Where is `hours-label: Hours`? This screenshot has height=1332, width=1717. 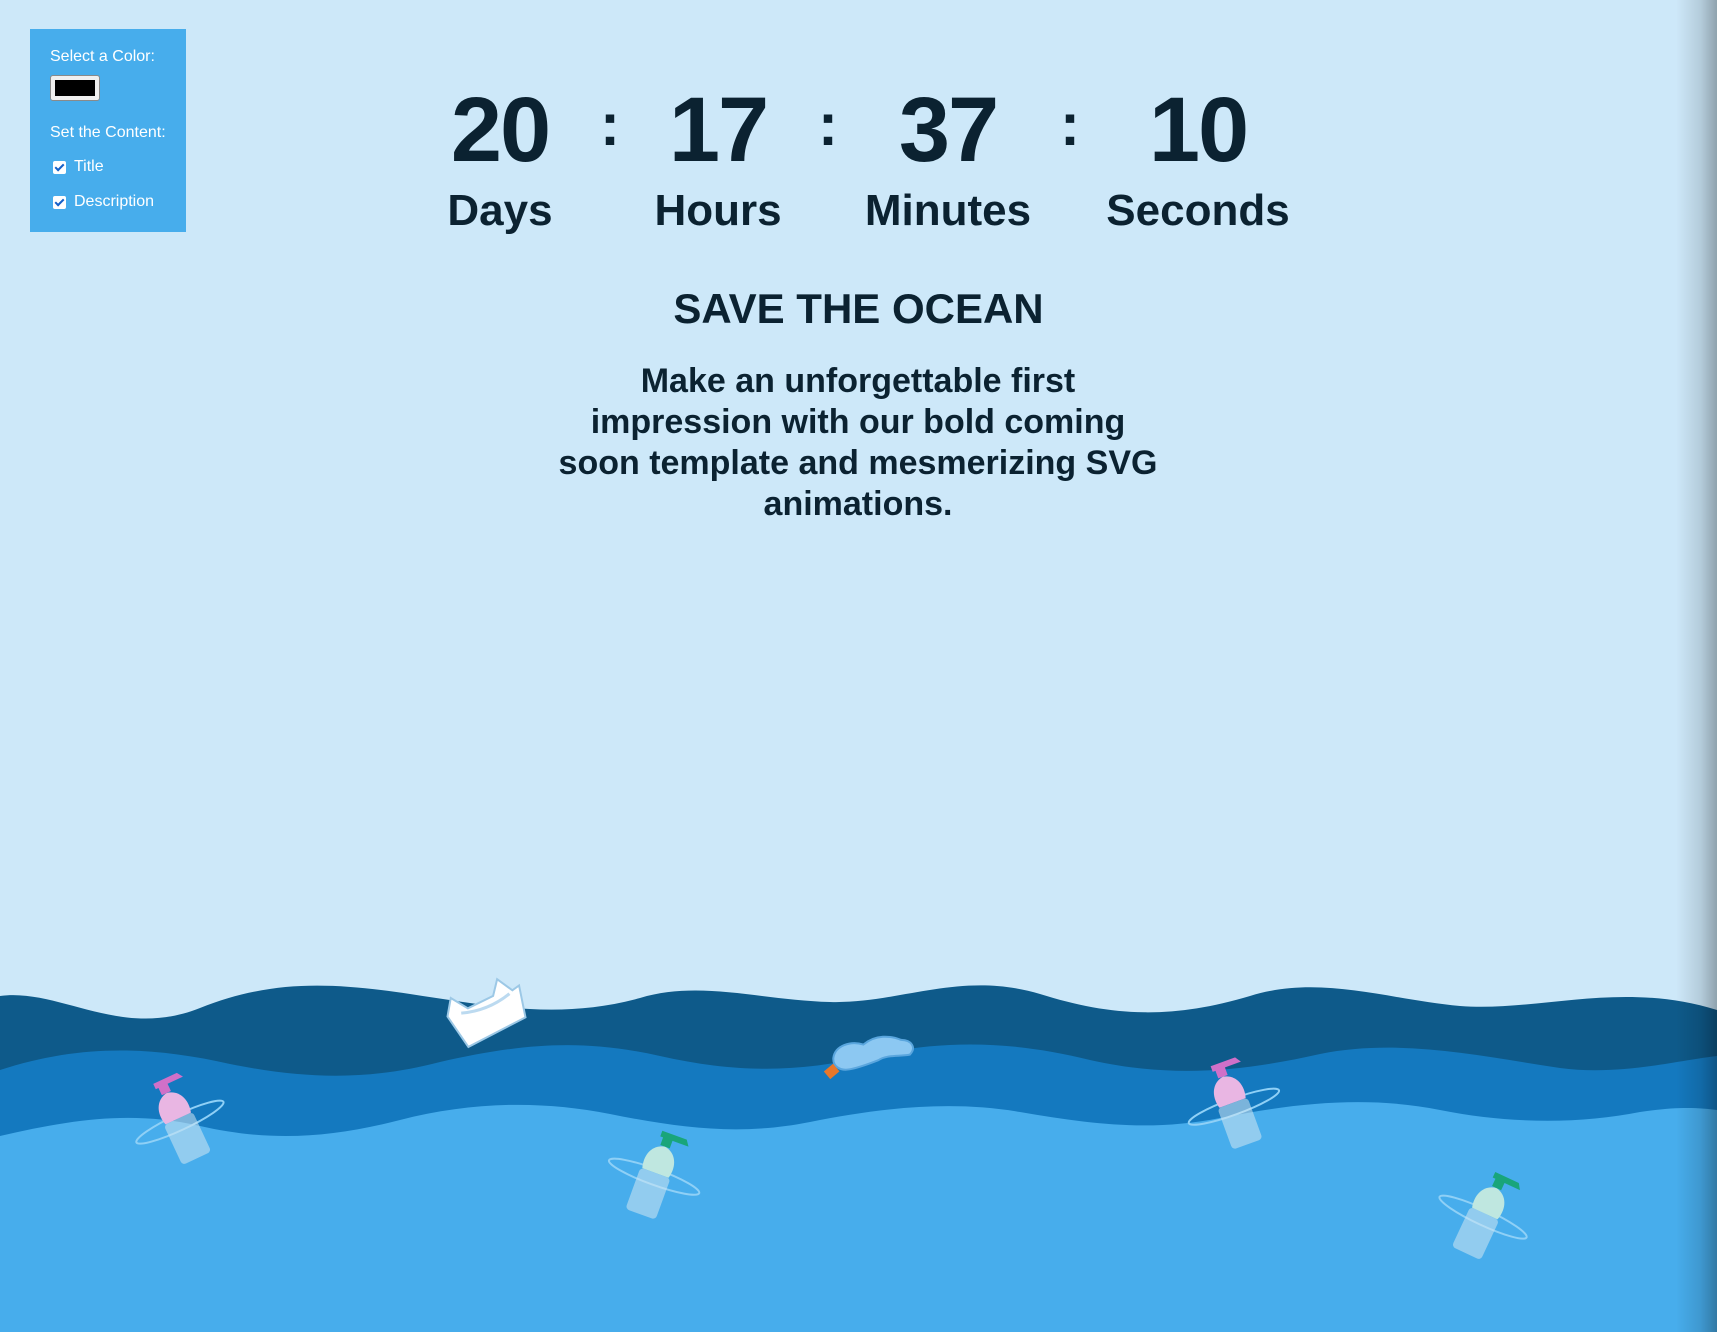
hours-label: Hours is located at coordinates (718, 210).